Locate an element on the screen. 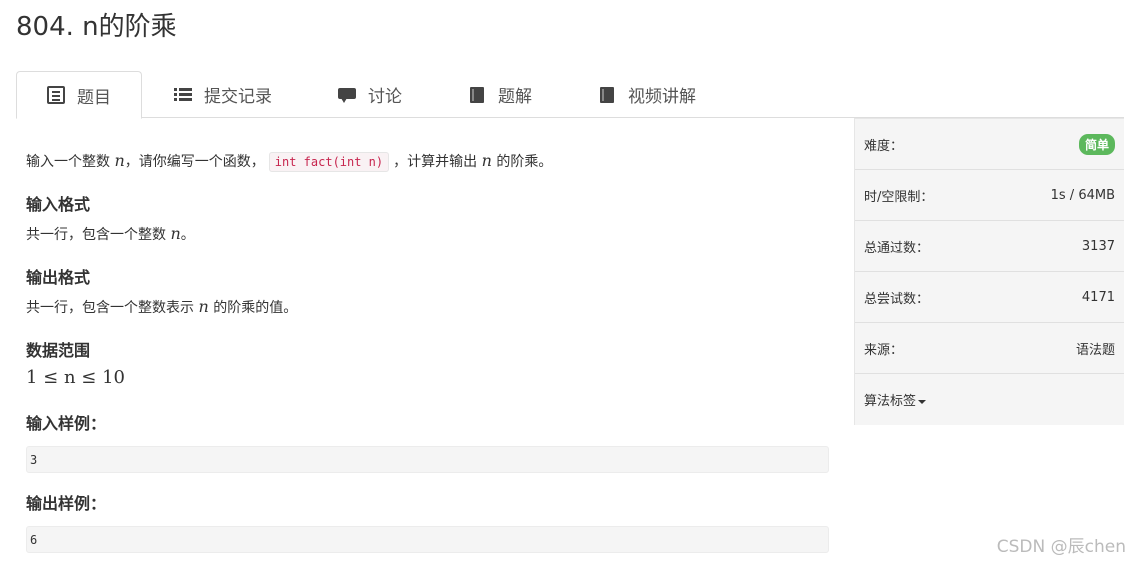  passed-label: 总通过数： is located at coordinates (897, 248).